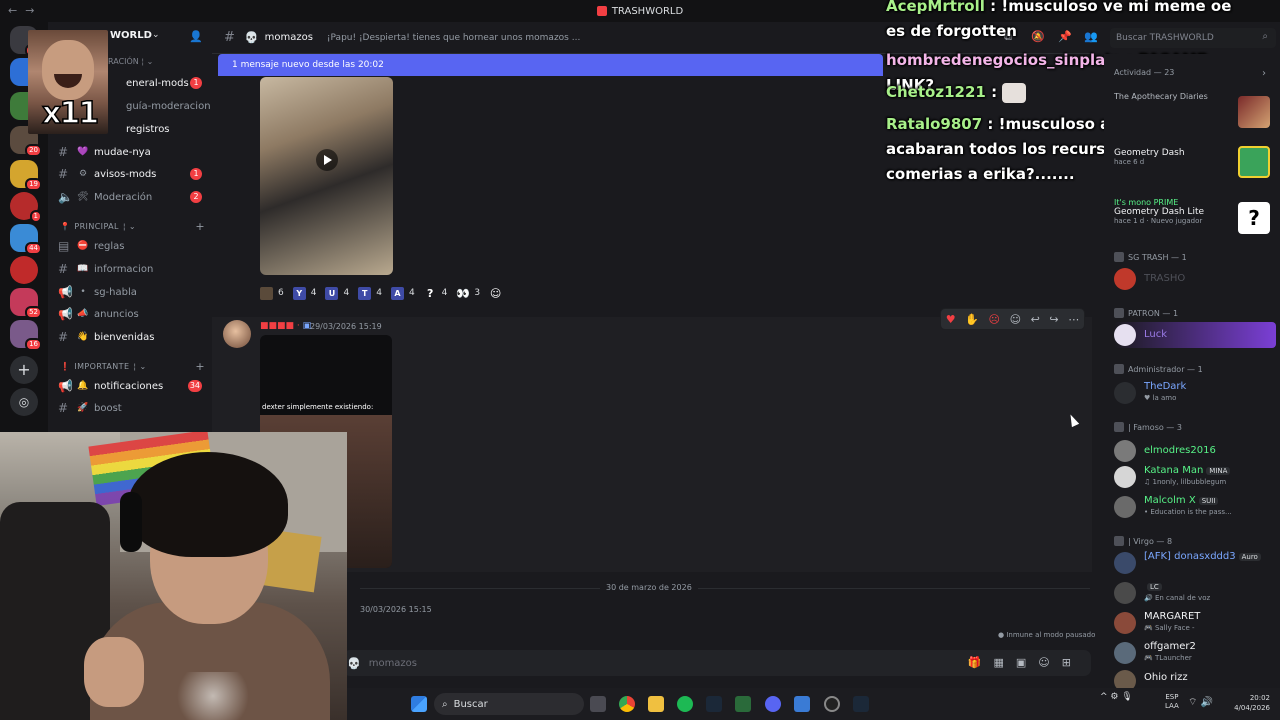 This screenshot has width=1280, height=720. Describe the element at coordinates (1195, 112) in the screenshot. I see `activity-card: The Apothecary Diaries` at that location.